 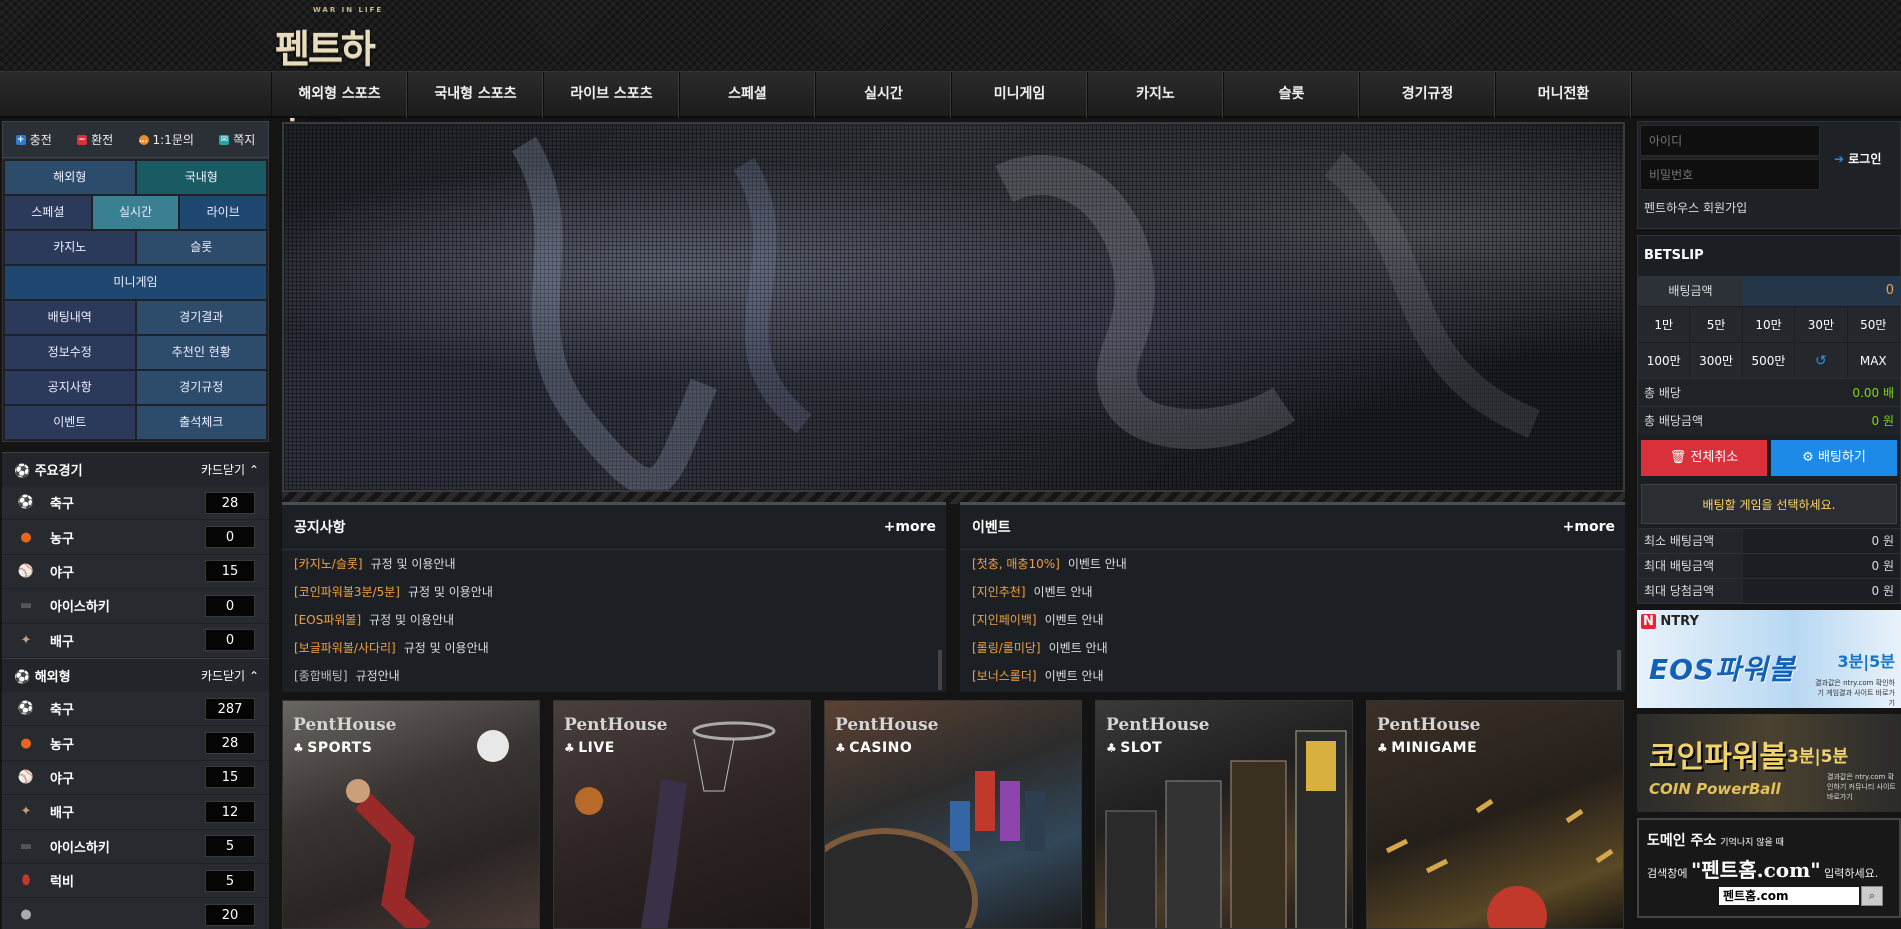 I want to click on nav-special: 스페셜, so click(x=748, y=95).